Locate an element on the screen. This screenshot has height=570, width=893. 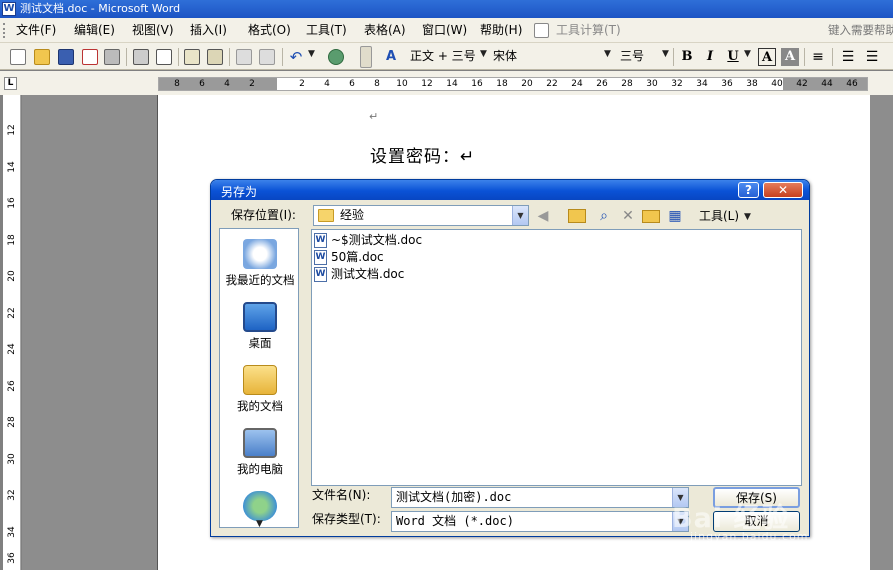
open-folder-icon is located at coordinates (42, 57).